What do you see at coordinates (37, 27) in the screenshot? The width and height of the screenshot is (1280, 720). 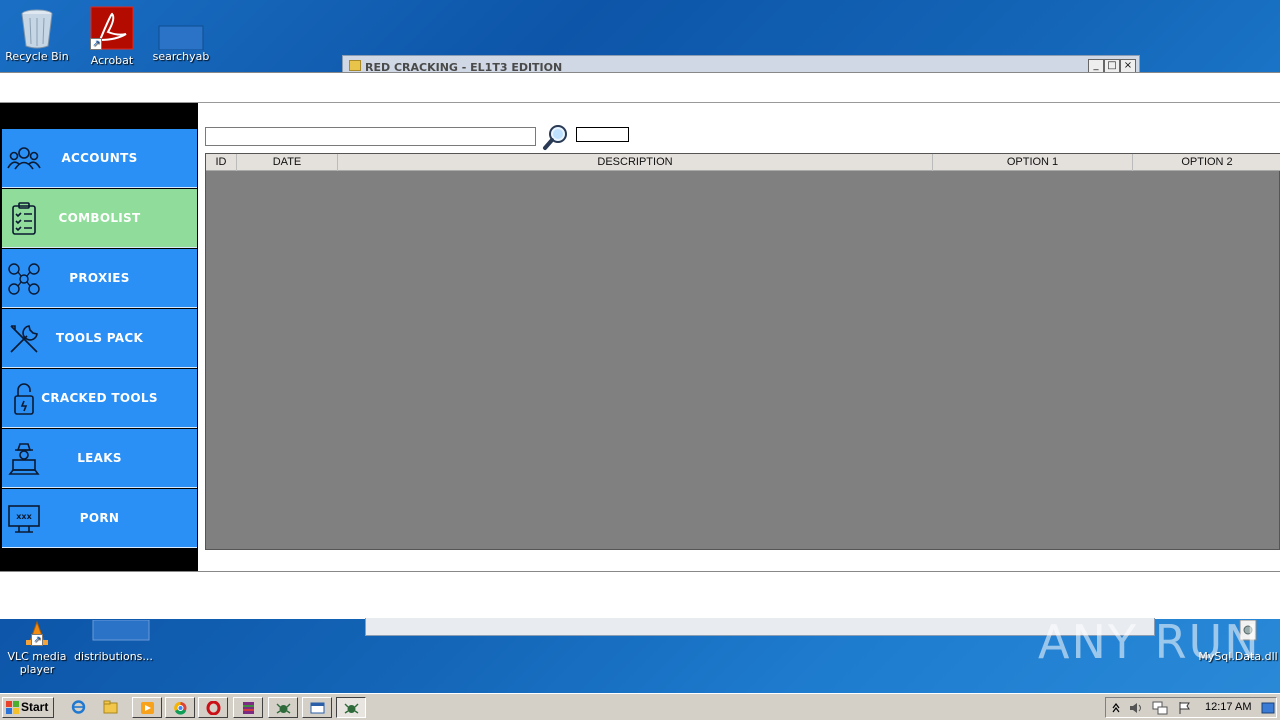 I see `recycle-bin-icon` at bounding box center [37, 27].